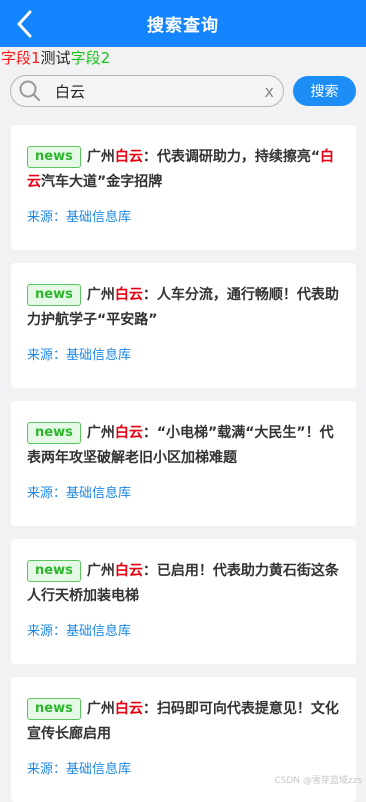 This screenshot has height=802, width=366. I want to click on result-card: news 广州白云：已启用！代表助力黄石街这条人行天桥加装电梯 来源：基础信息库, so click(183, 601).